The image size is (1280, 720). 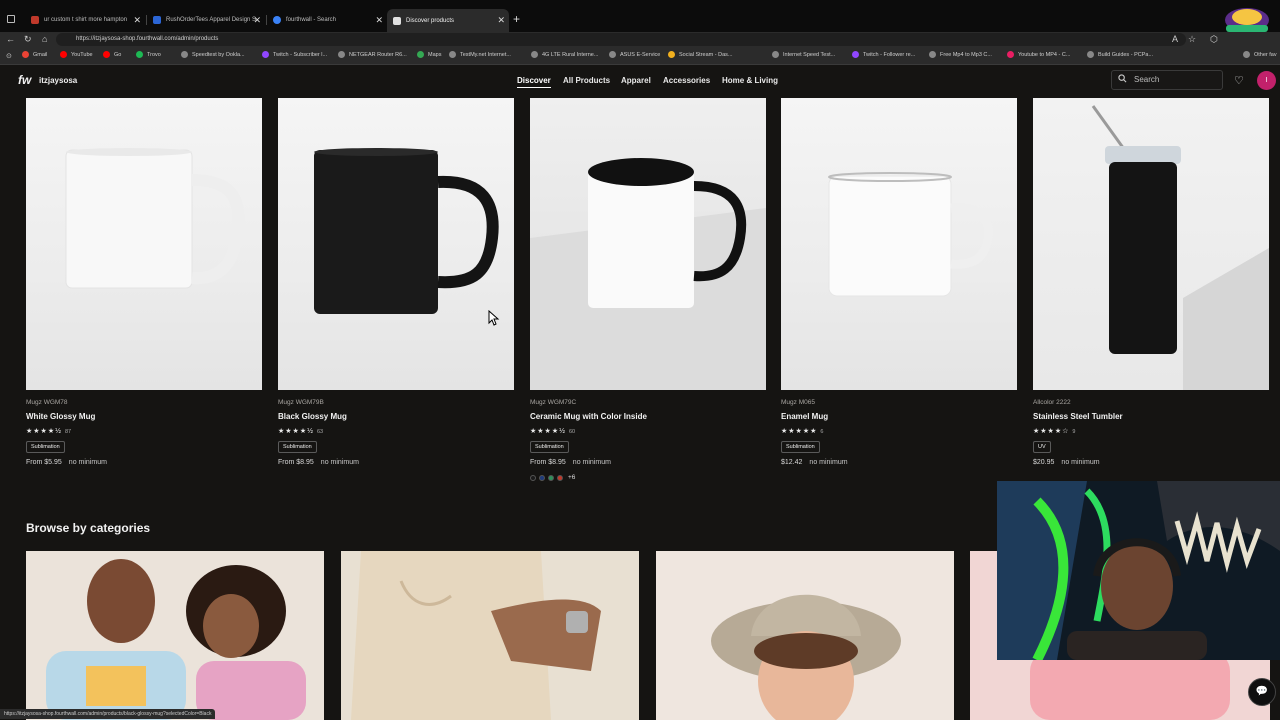 What do you see at coordinates (636, 80) in the screenshot?
I see `nav-apparel: Apparel` at bounding box center [636, 80].